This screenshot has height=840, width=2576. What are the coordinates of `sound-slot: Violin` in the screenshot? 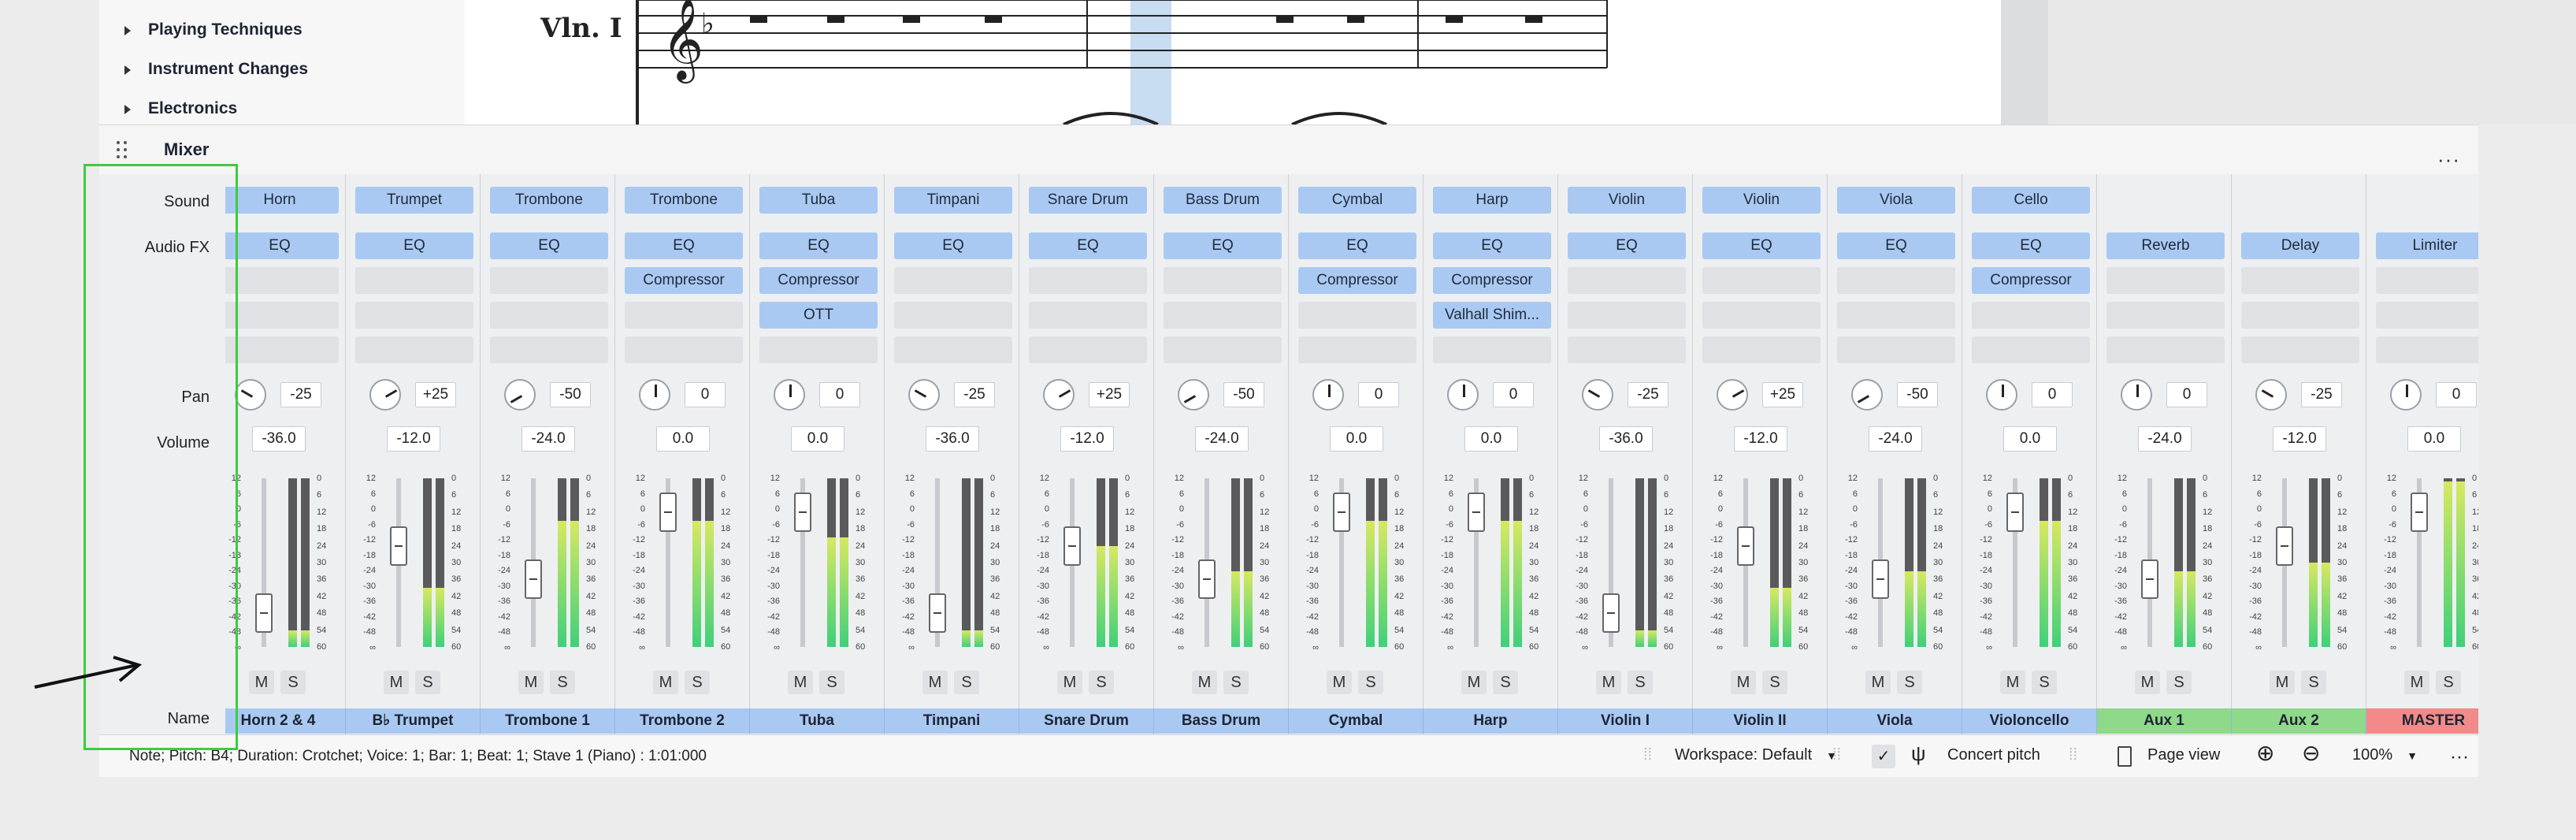 It's located at (1627, 200).